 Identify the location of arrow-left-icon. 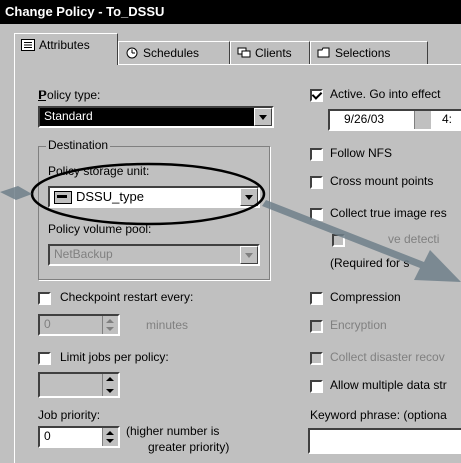
(16, 193).